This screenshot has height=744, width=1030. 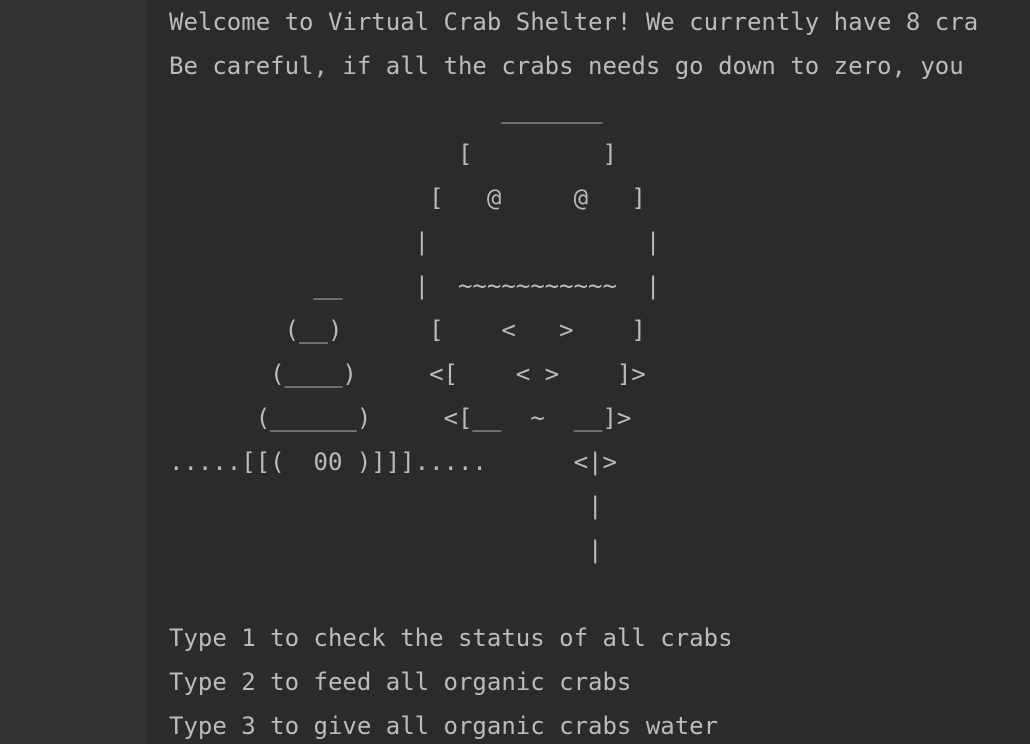 I want to click on ascii-art-line: __ | ~~~~~~~~~~~ |, so click(x=415, y=286).